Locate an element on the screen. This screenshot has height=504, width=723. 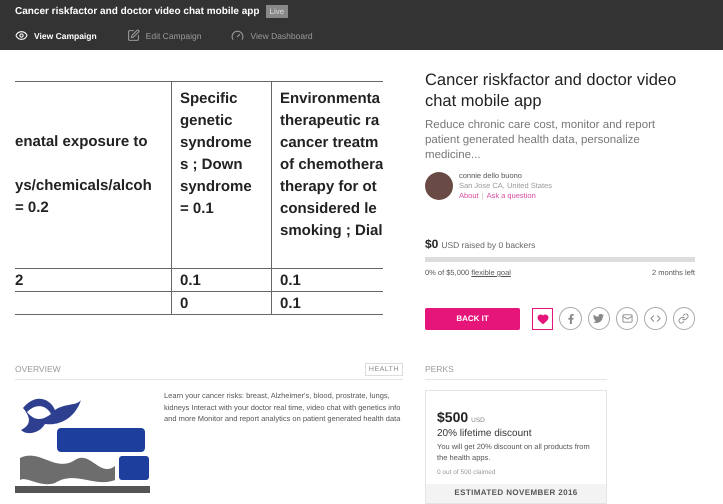
table-header-cell-text: enatal exposure to ys/chemicals/alcoh = 0.2 is located at coordinates (84, 175).